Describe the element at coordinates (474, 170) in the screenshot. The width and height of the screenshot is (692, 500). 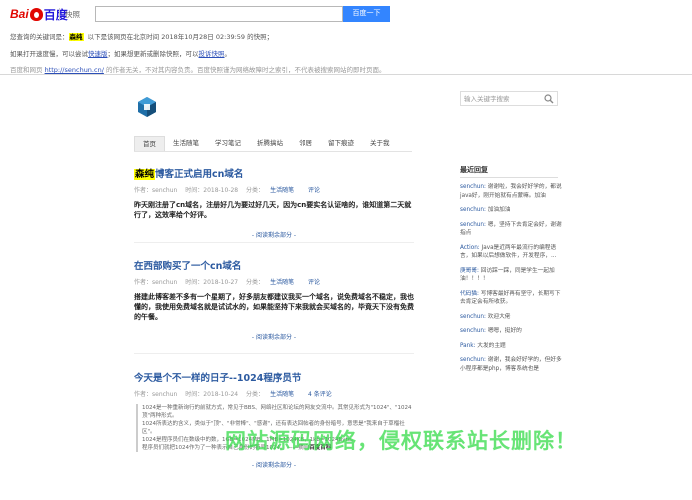
I see `recent-replies-title: 最近回复` at that location.